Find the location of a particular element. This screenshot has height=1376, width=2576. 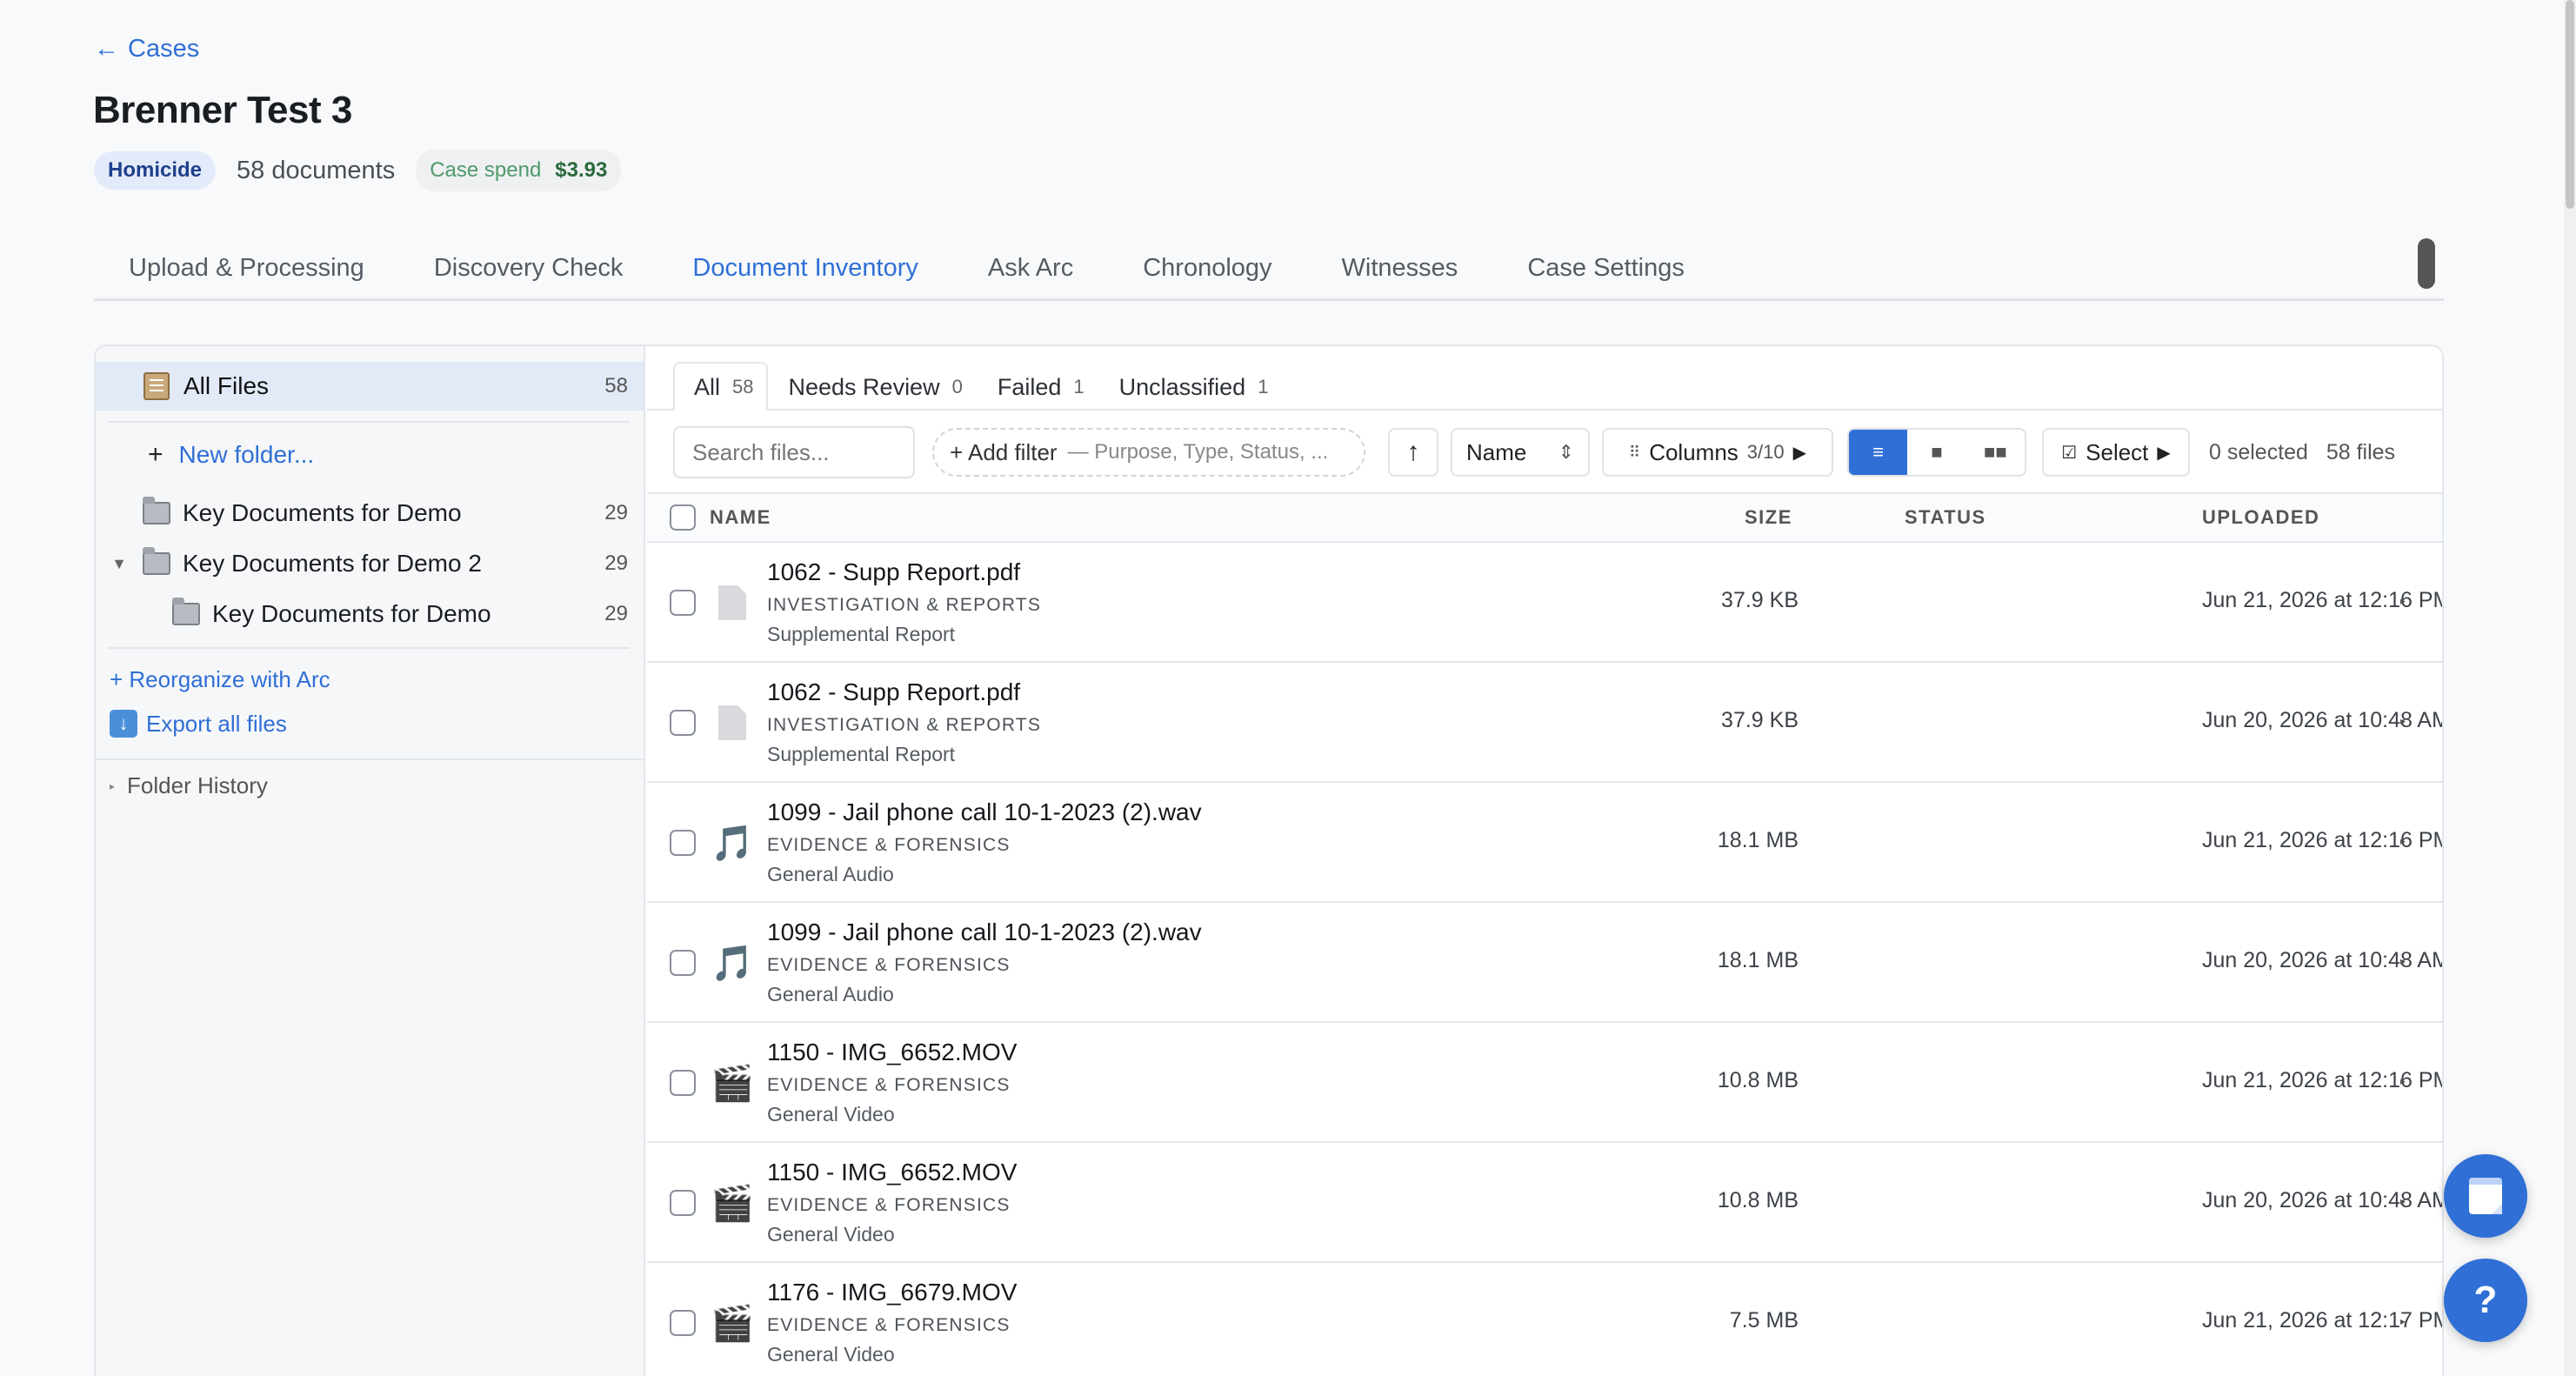

subtab-failed: Failed 1 is located at coordinates (1037, 386).